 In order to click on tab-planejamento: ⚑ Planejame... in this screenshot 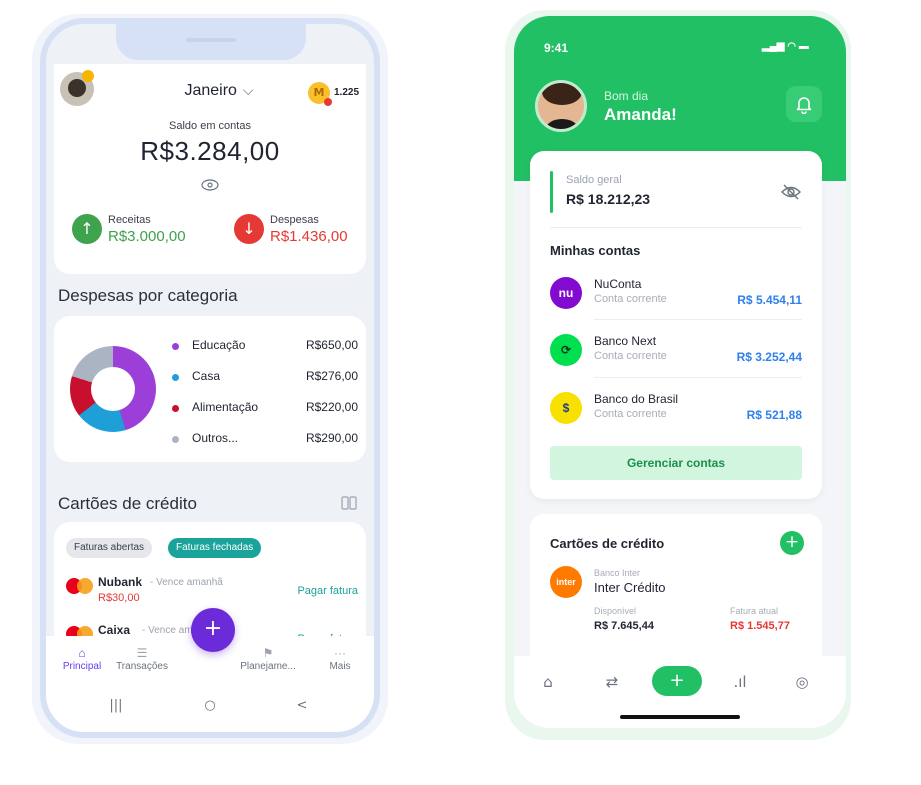, I will do `click(268, 659)`.